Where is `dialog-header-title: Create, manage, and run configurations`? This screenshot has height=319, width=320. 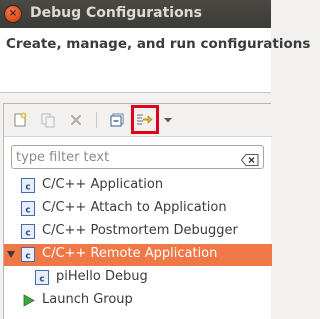 dialog-header-title: Create, manage, and run configurations is located at coordinates (158, 44).